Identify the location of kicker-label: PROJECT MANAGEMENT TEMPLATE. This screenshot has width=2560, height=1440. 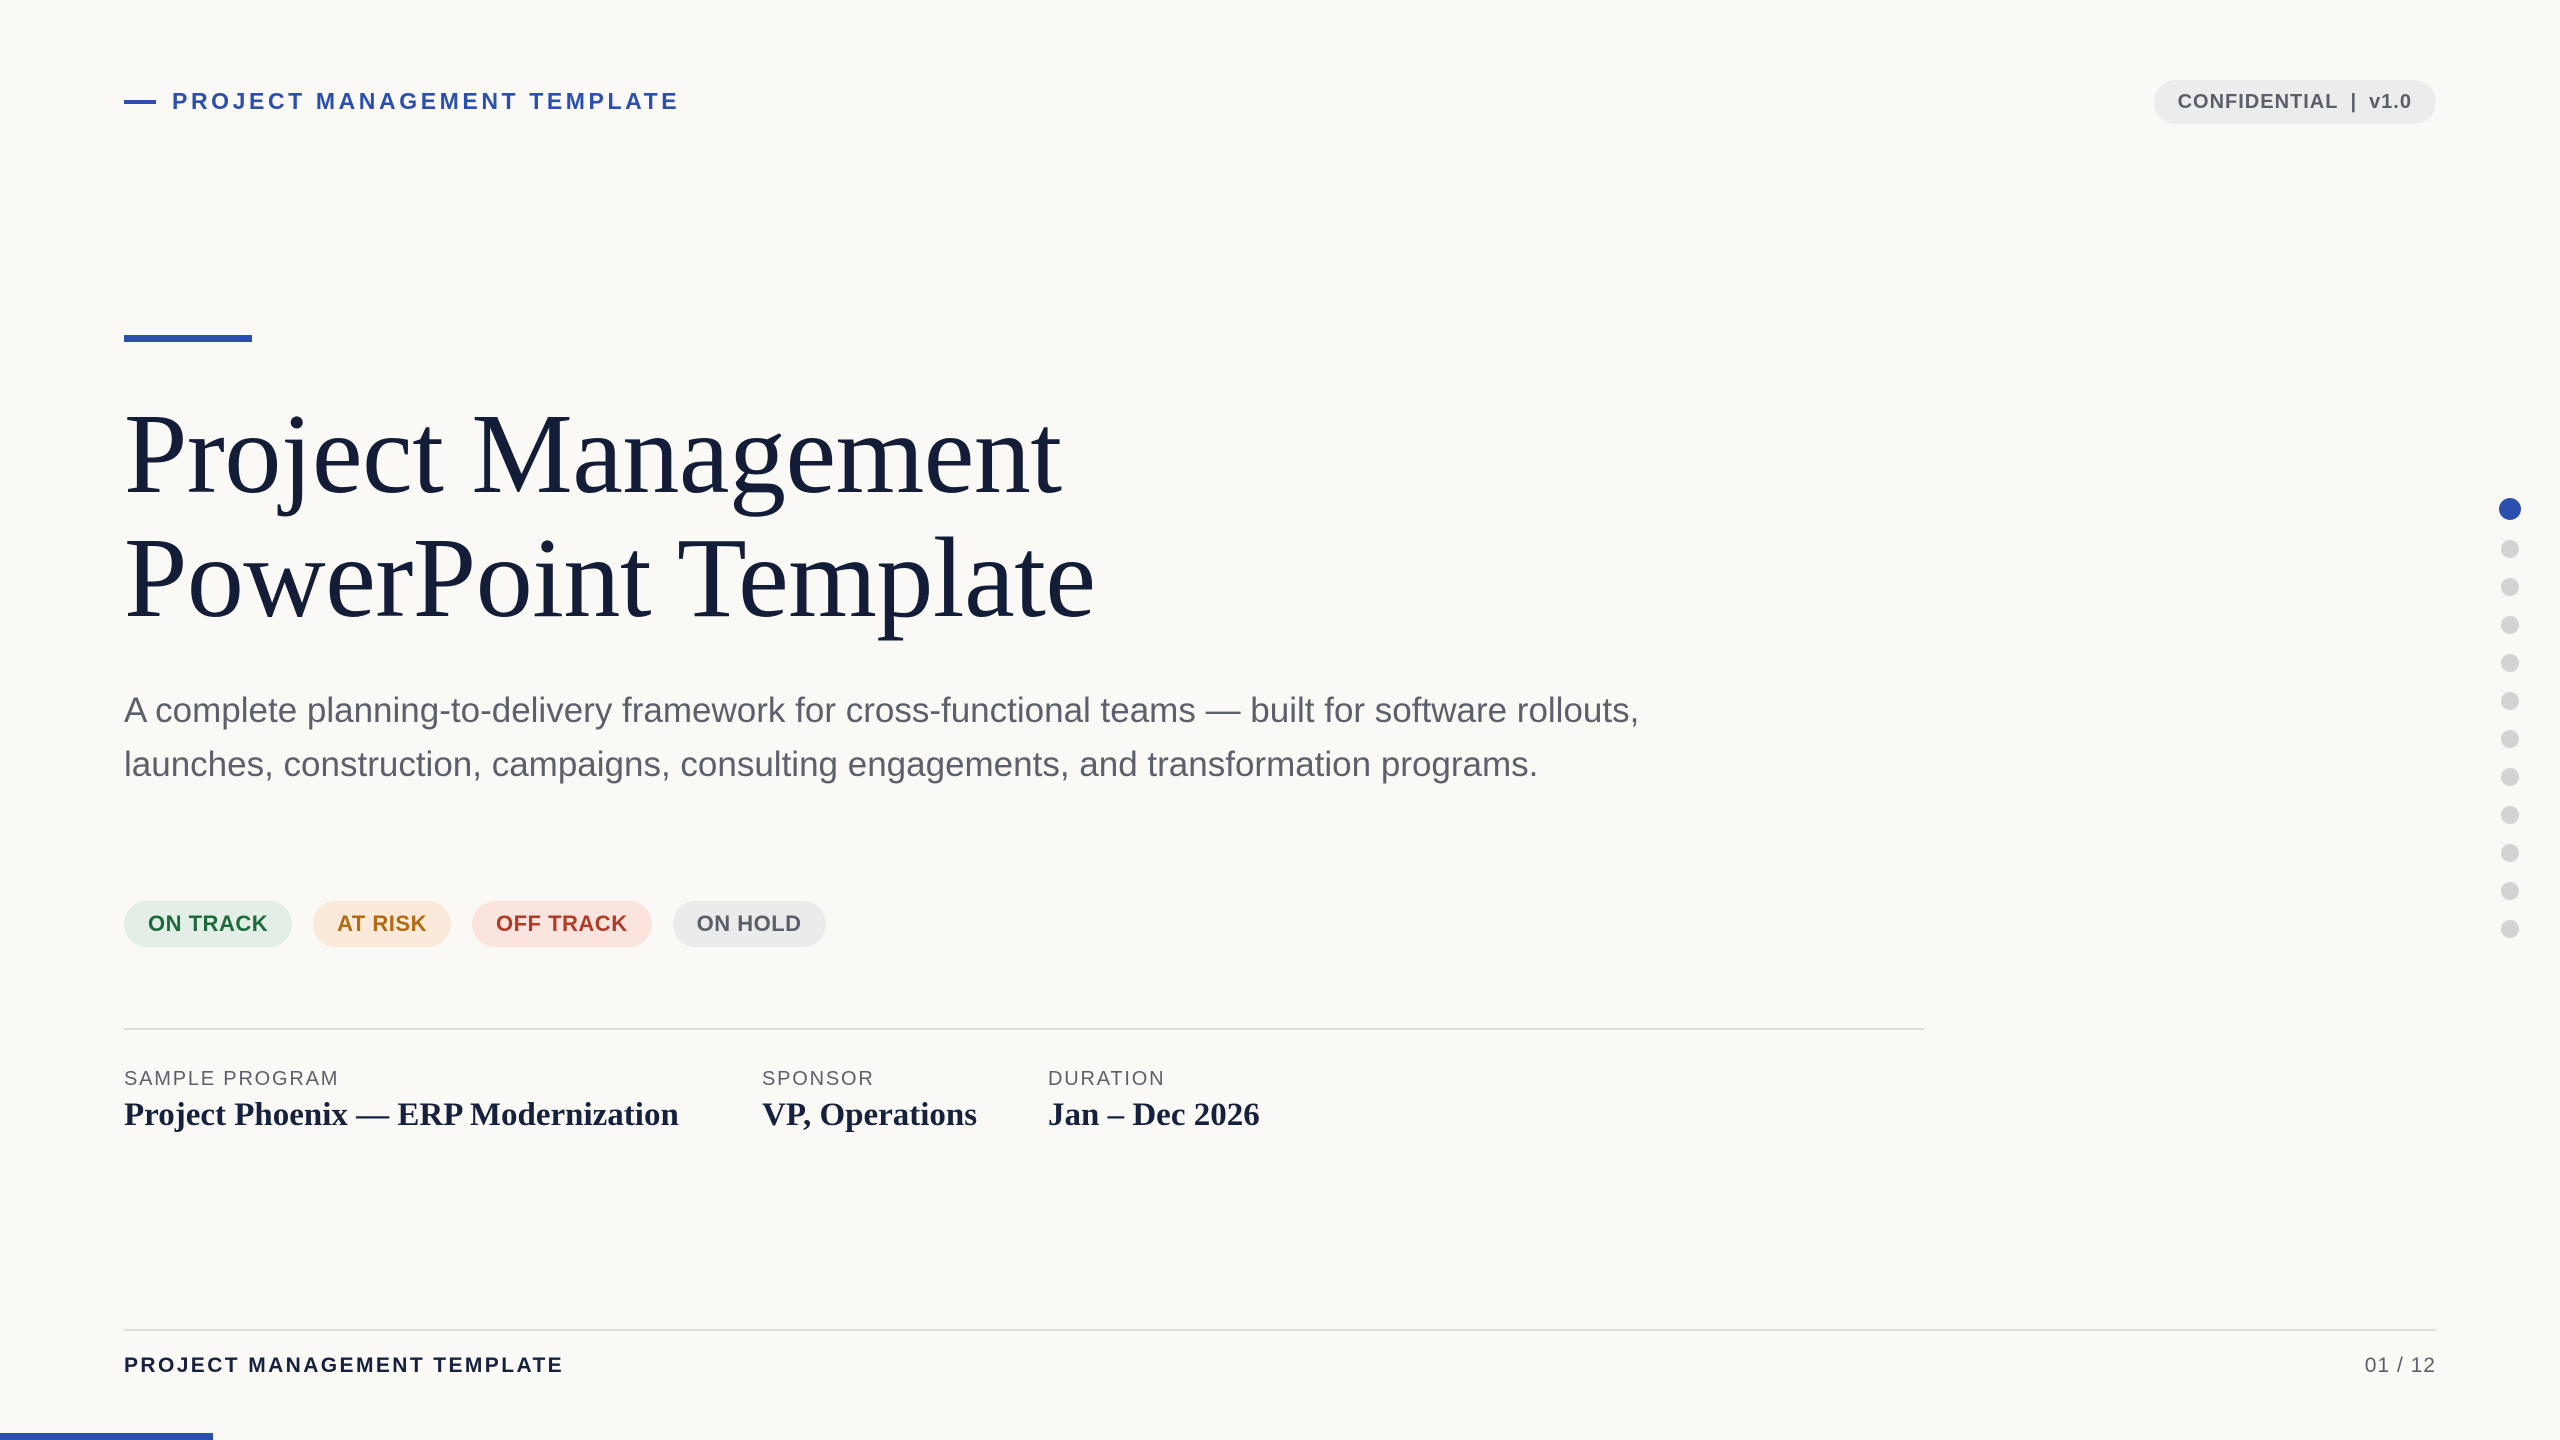
(426, 101).